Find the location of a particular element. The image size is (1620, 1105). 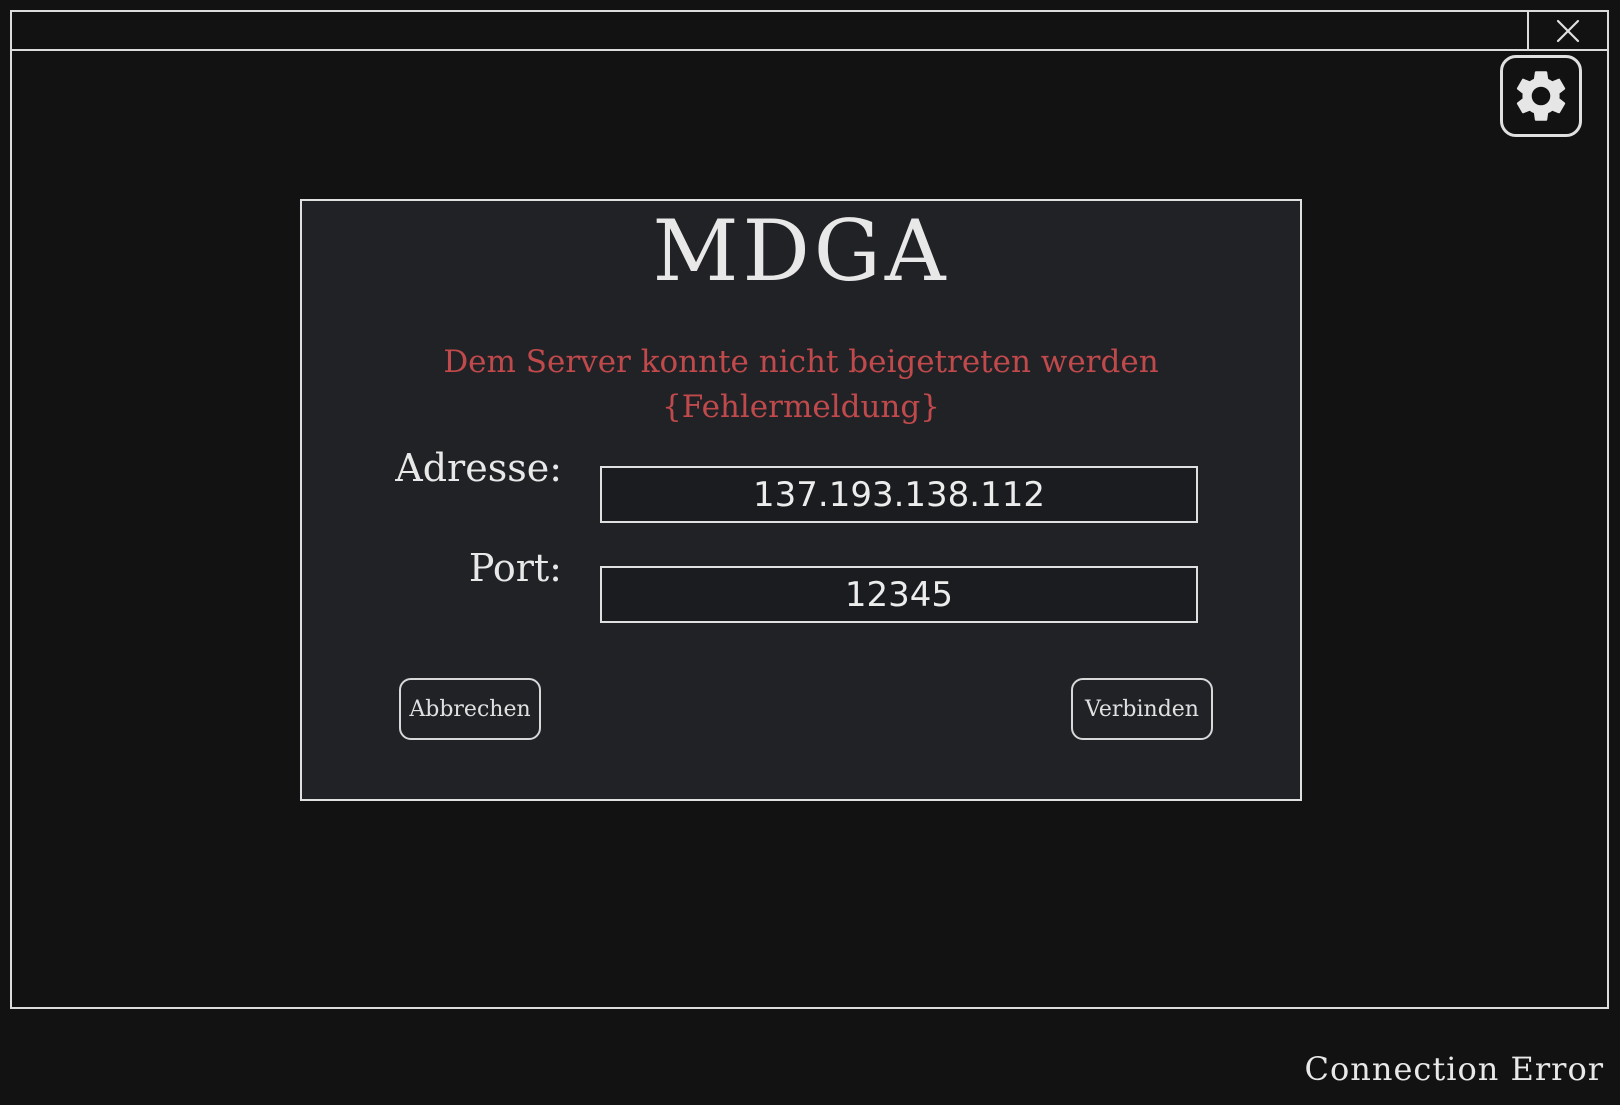

error-detail-placeholder: {Fehlermeldung} is located at coordinates (801, 407).